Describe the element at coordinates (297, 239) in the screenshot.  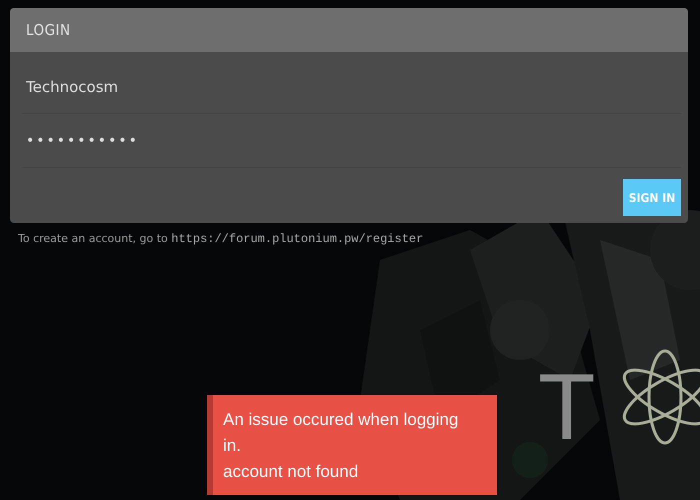
I see `register-link: https://forum.plutonium.pw/register` at that location.